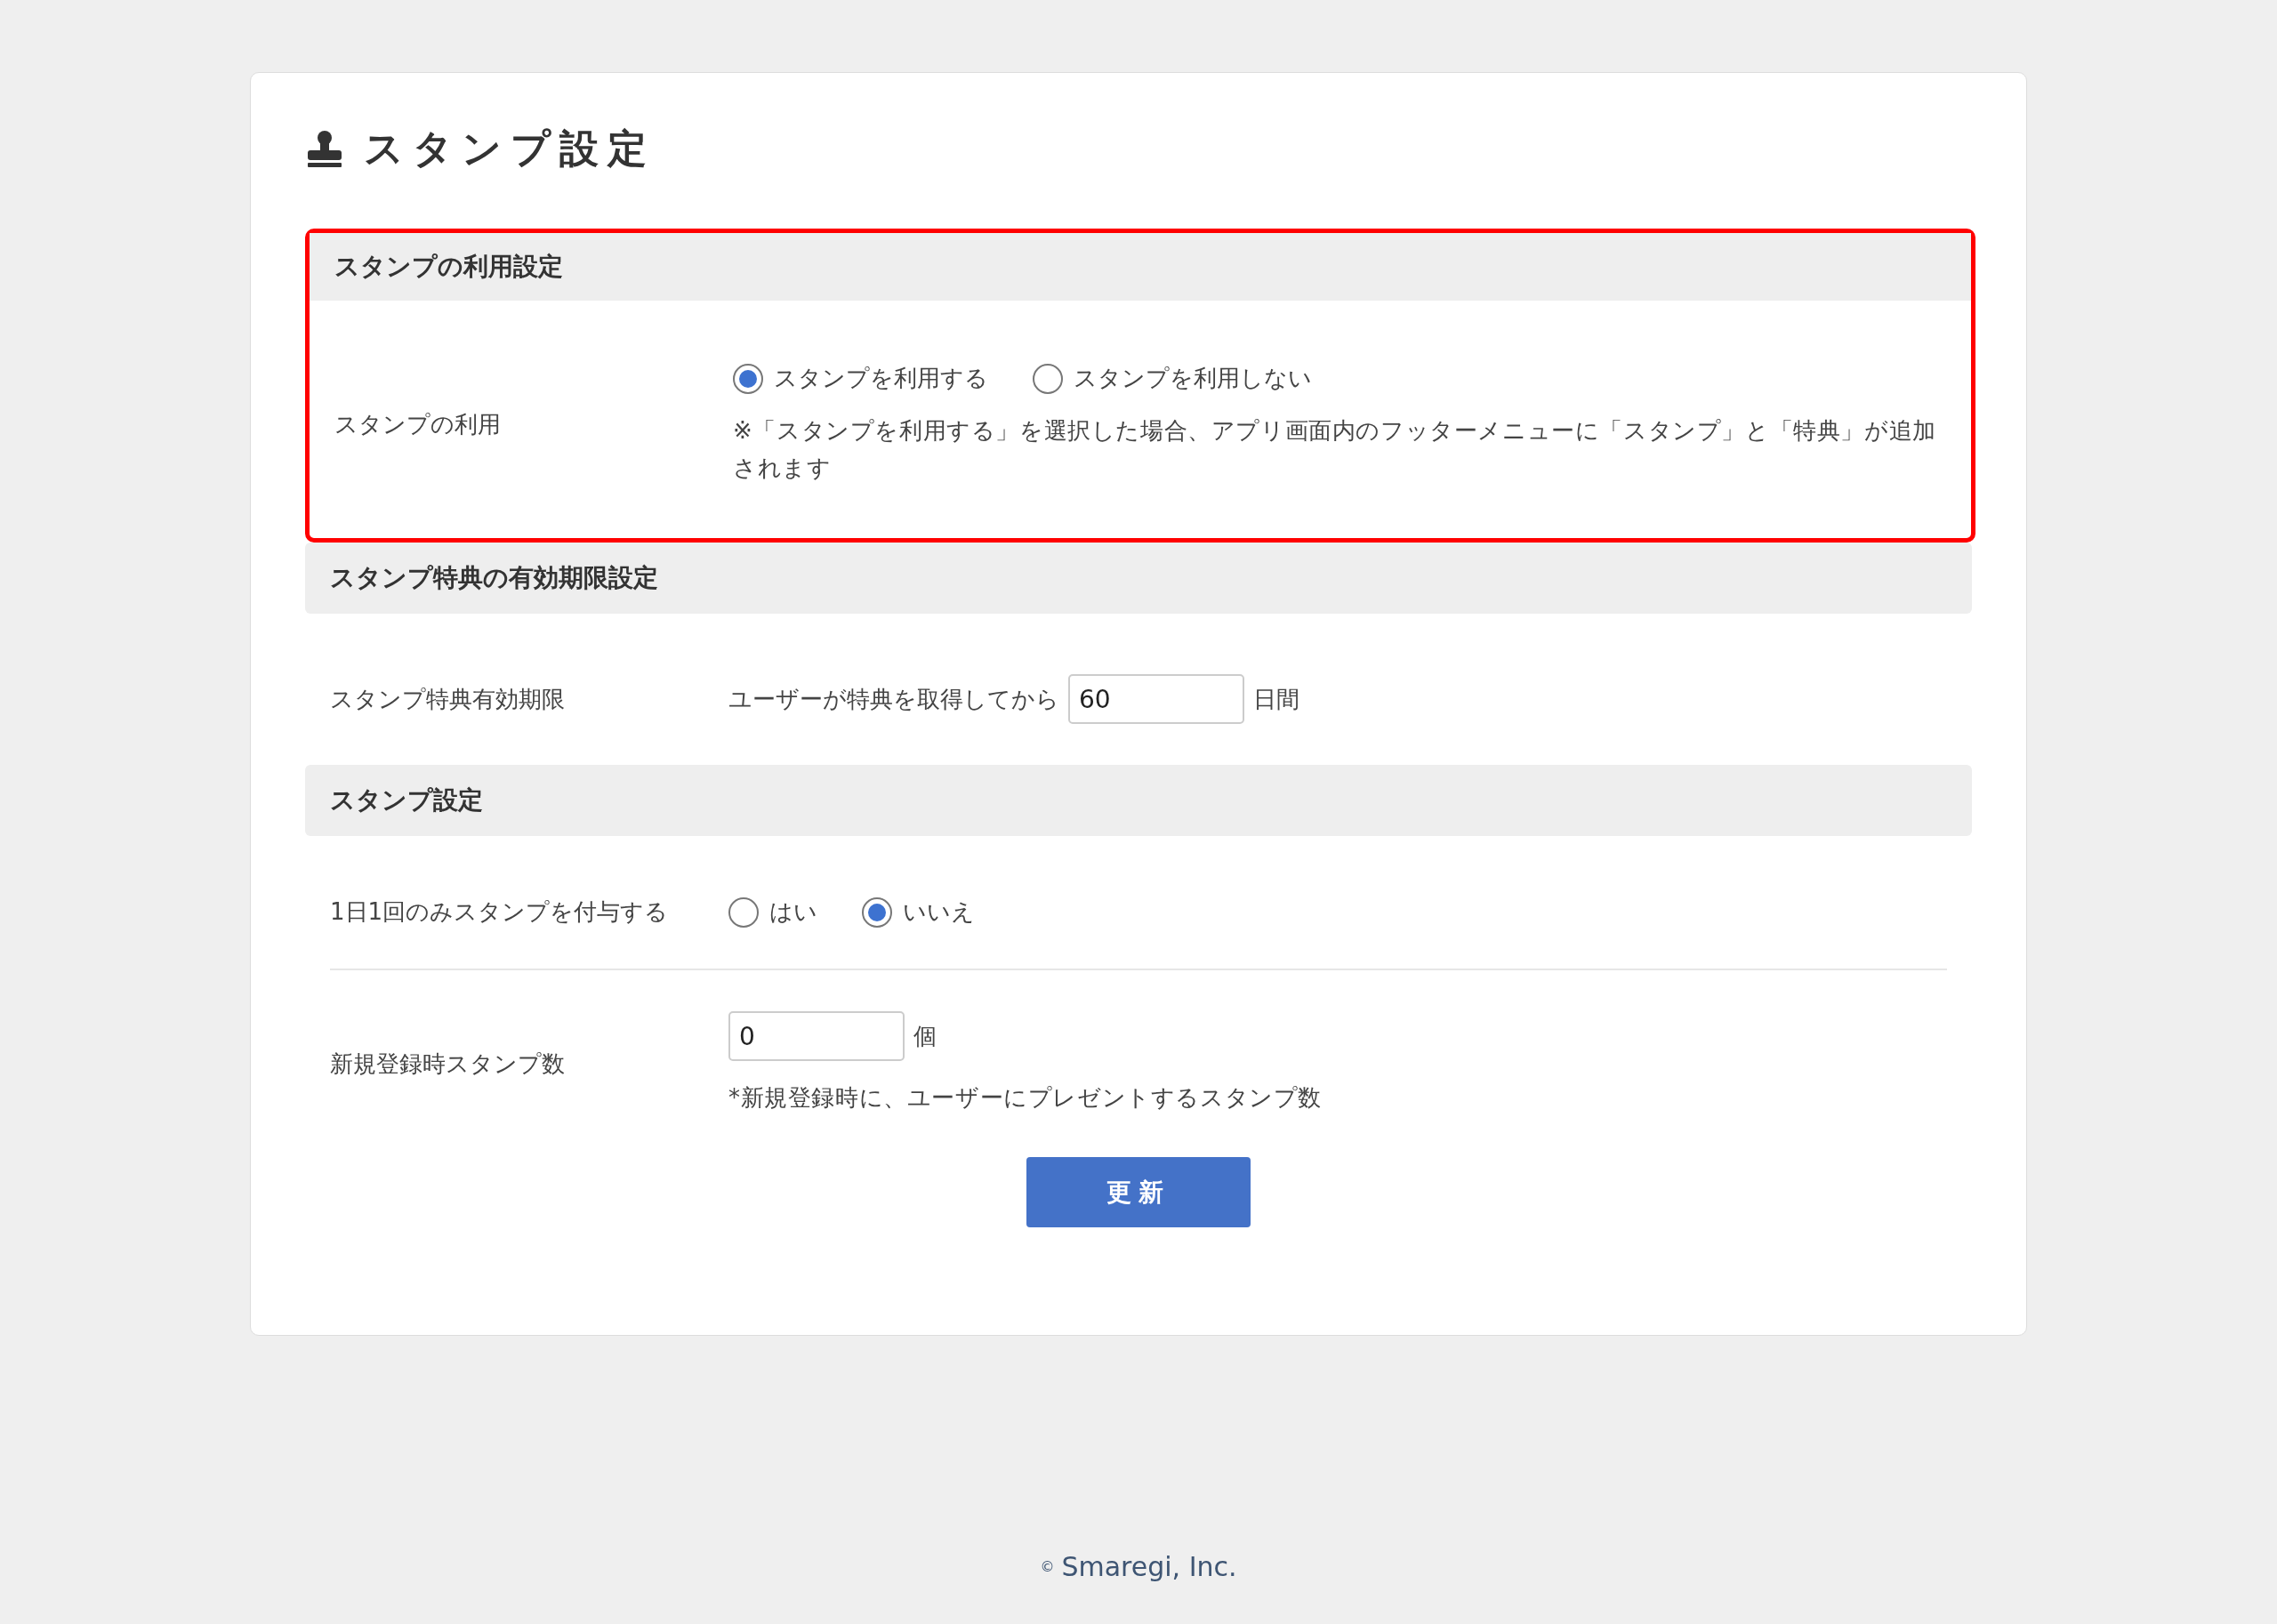 Image resolution: width=2277 pixels, height=1624 pixels. Describe the element at coordinates (772, 912) in the screenshot. I see `radio-option: はい` at that location.